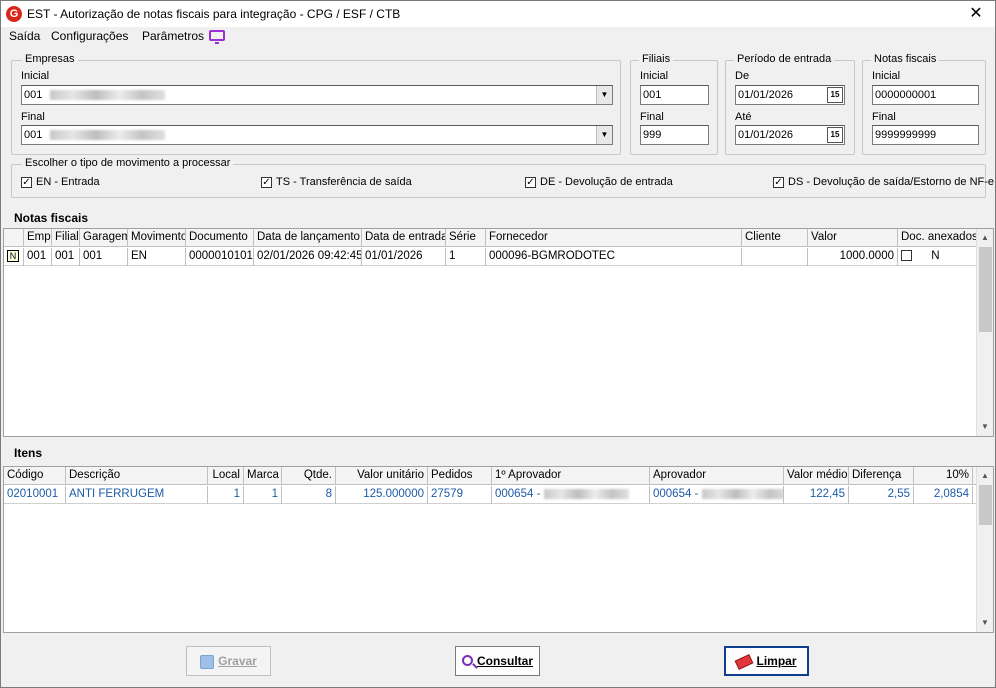 This screenshot has height=688, width=996. Describe the element at coordinates (24, 36) in the screenshot. I see `menu-saida: Saída` at that location.